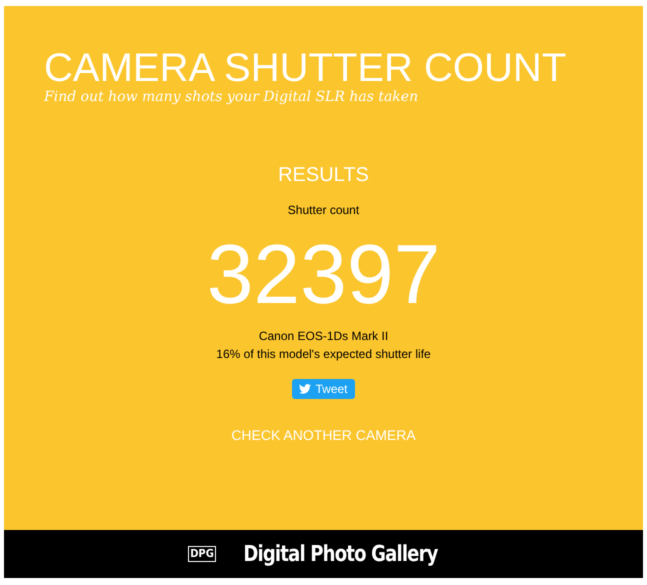 This screenshot has width=647, height=585. What do you see at coordinates (323, 274) in the screenshot?
I see `shutter-count: 32397` at bounding box center [323, 274].